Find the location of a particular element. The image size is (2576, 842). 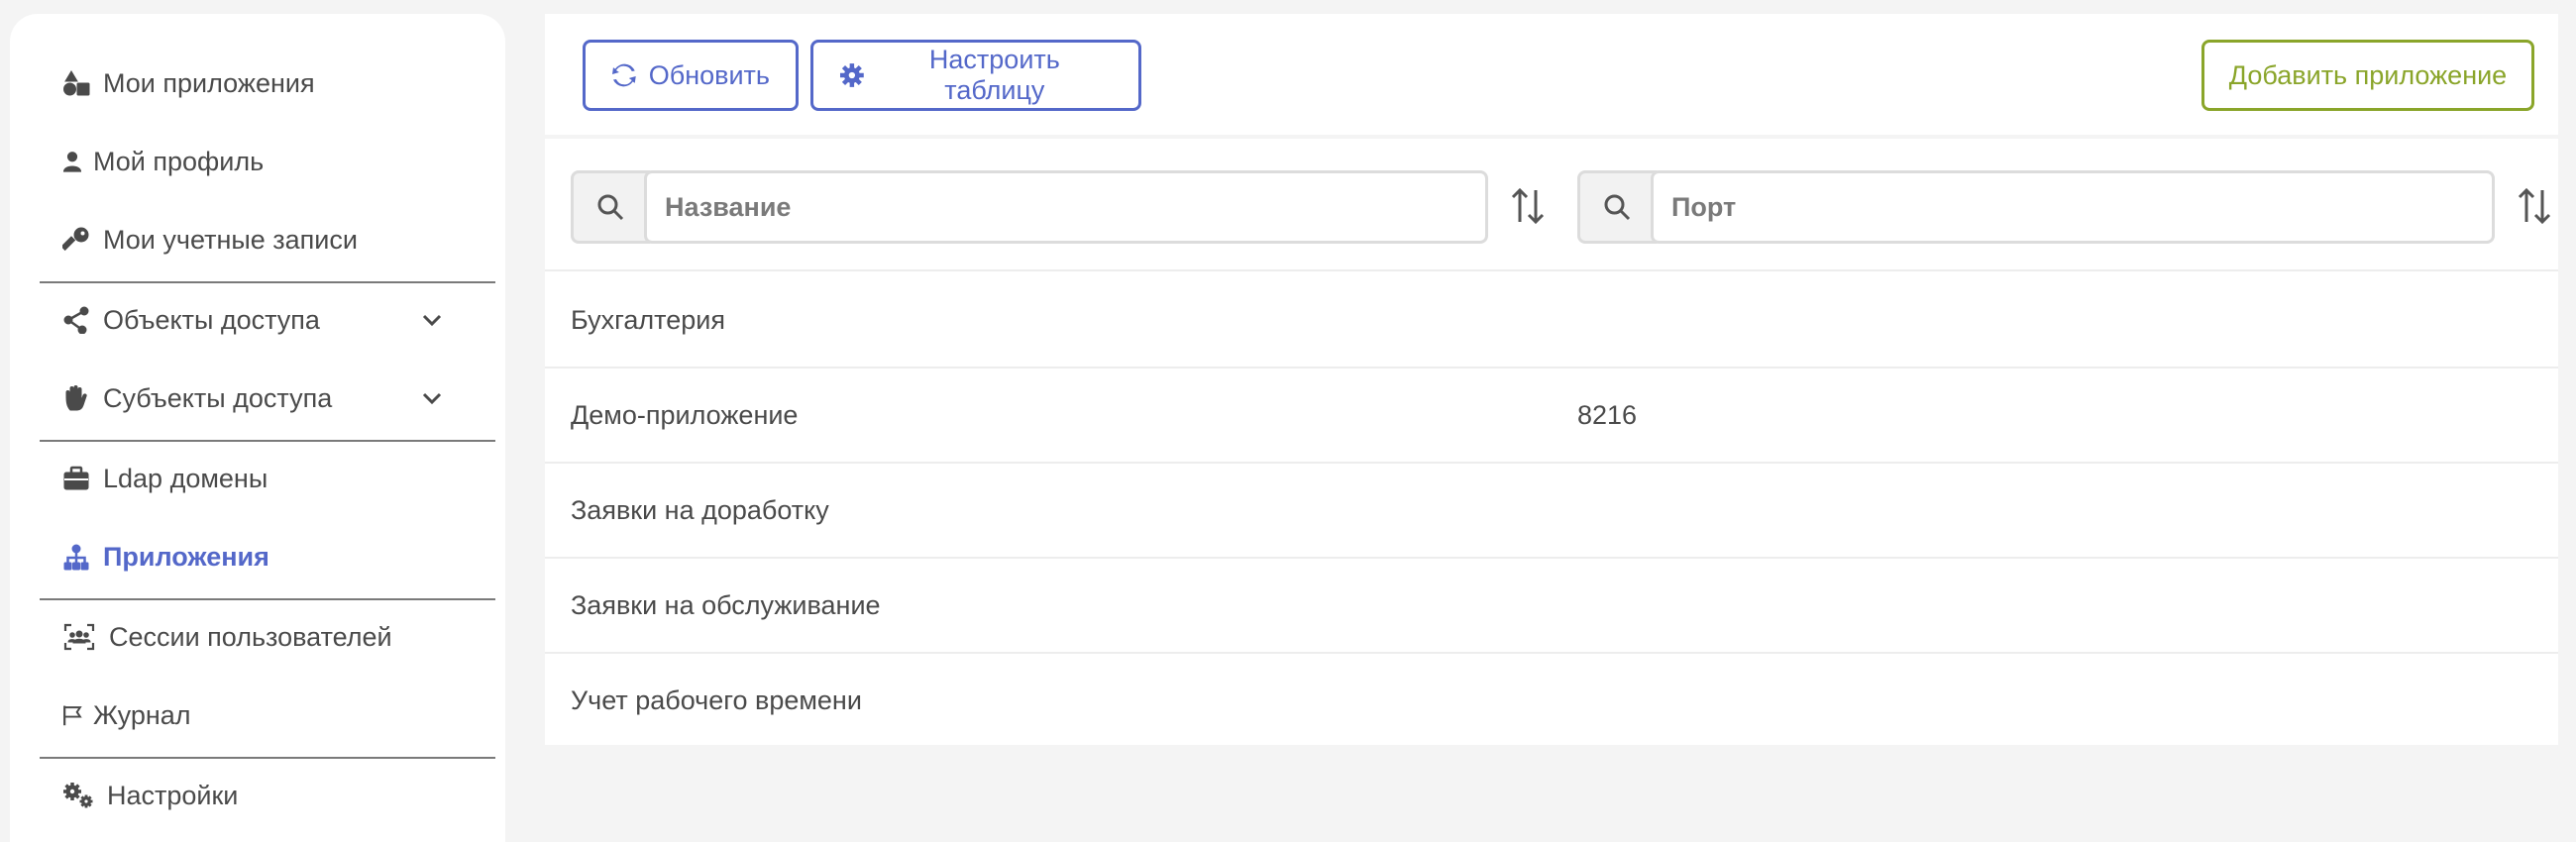

table-row: Заявки на обслуживание is located at coordinates (1551, 606).